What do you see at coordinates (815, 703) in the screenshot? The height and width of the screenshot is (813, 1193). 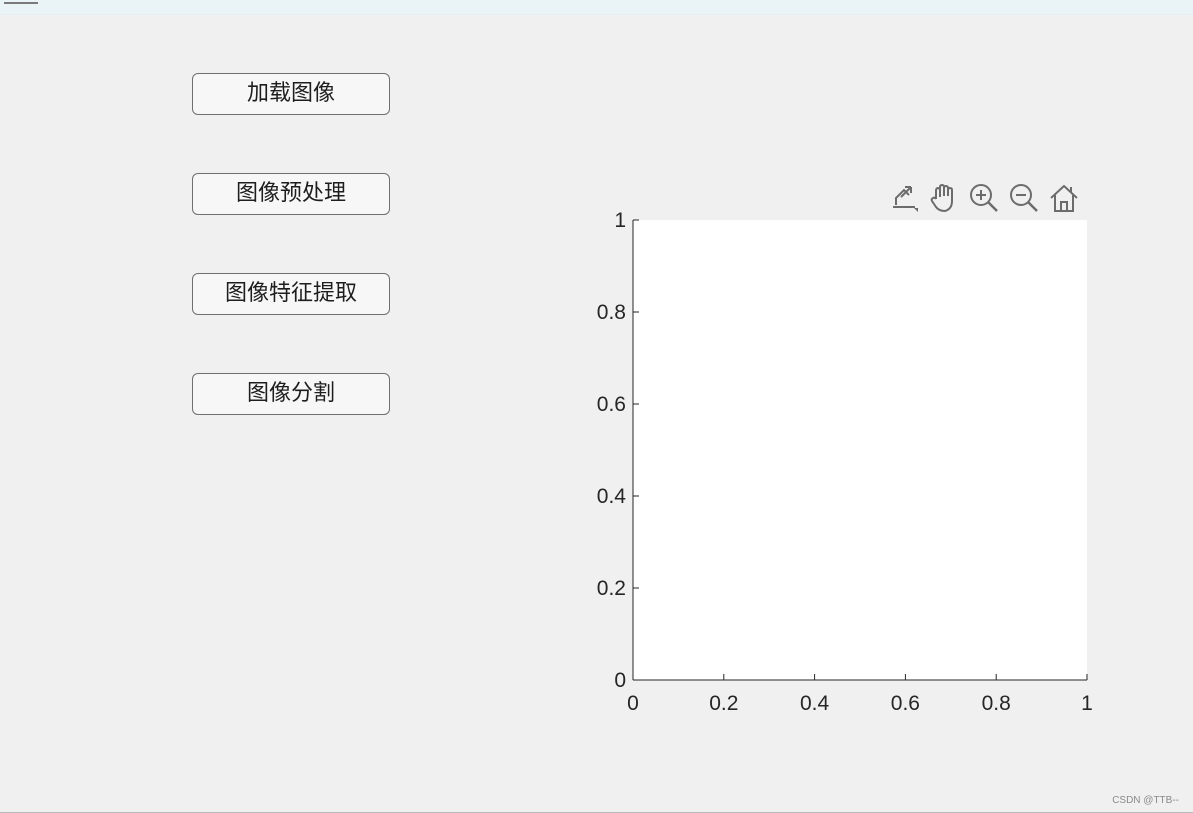 I see `x-tick-label: 0.4` at bounding box center [815, 703].